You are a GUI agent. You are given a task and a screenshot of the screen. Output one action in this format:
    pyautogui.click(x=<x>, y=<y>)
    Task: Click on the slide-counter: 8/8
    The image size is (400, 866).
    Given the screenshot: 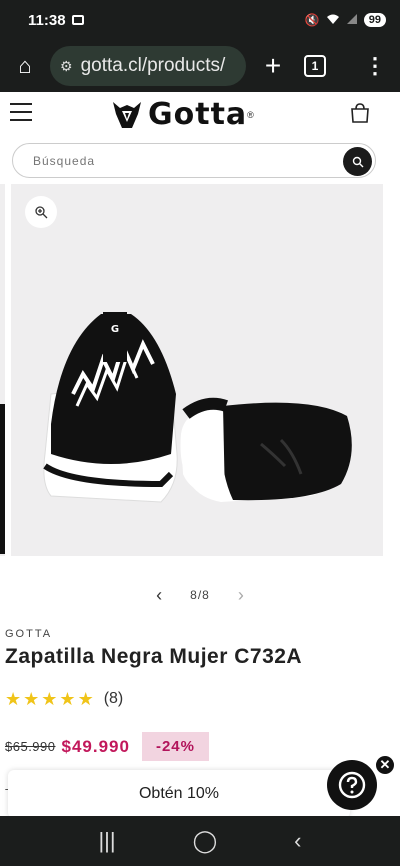 What is the action you would take?
    pyautogui.click(x=200, y=595)
    